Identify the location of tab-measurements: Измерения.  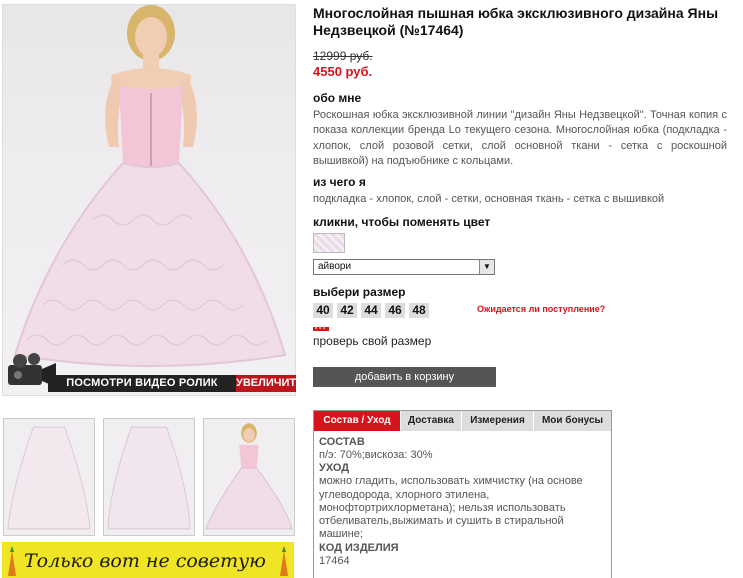
(498, 421).